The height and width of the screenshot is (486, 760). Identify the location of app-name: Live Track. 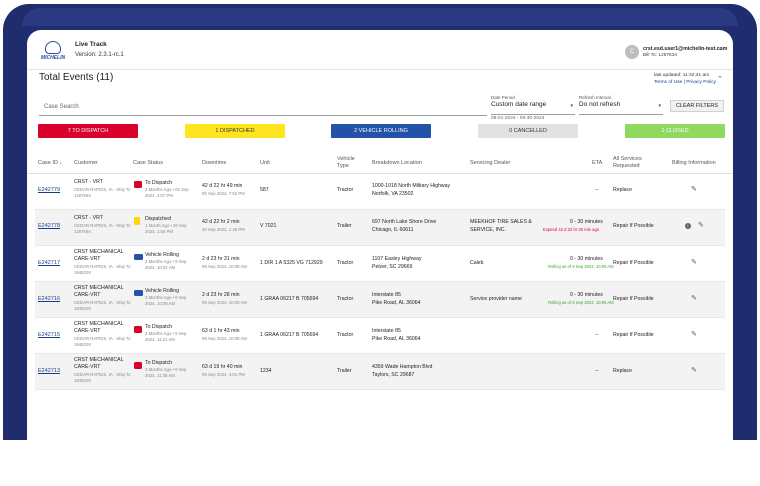
(91, 44).